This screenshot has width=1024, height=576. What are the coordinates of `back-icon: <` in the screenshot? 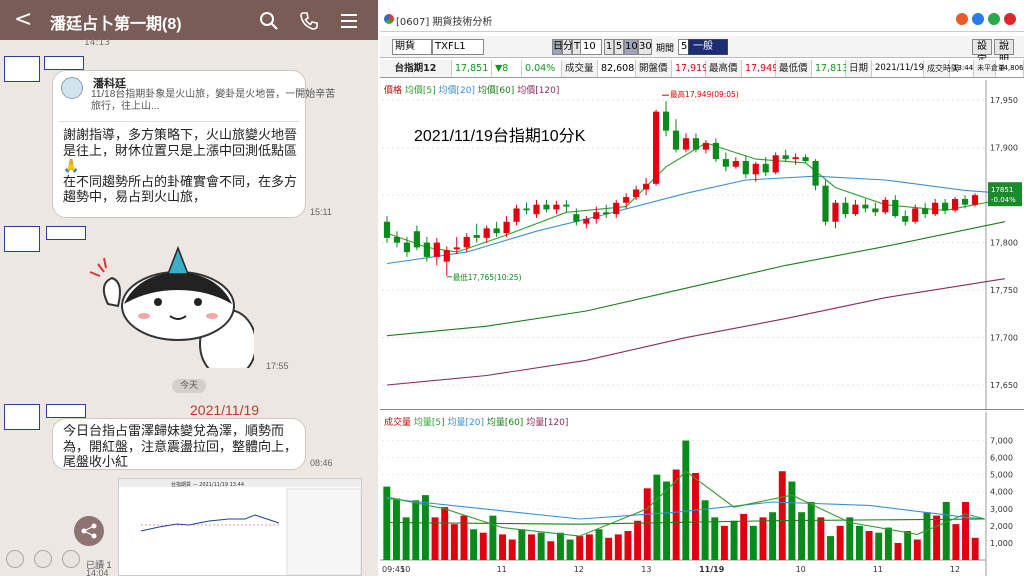 It's located at (23, 20).